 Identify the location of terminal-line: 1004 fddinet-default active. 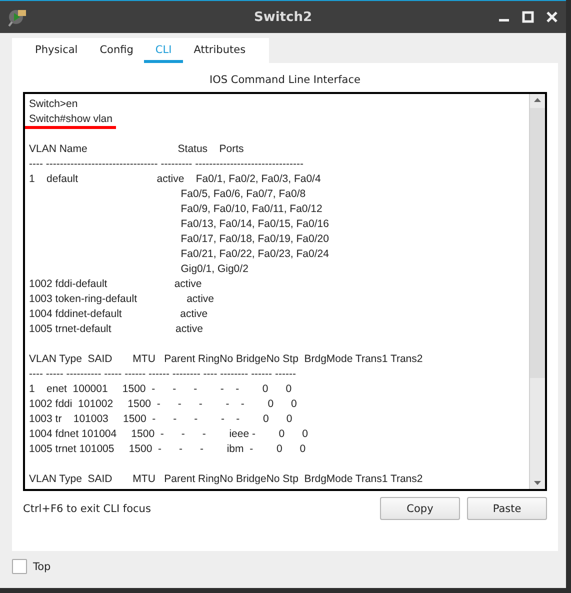
(118, 314).